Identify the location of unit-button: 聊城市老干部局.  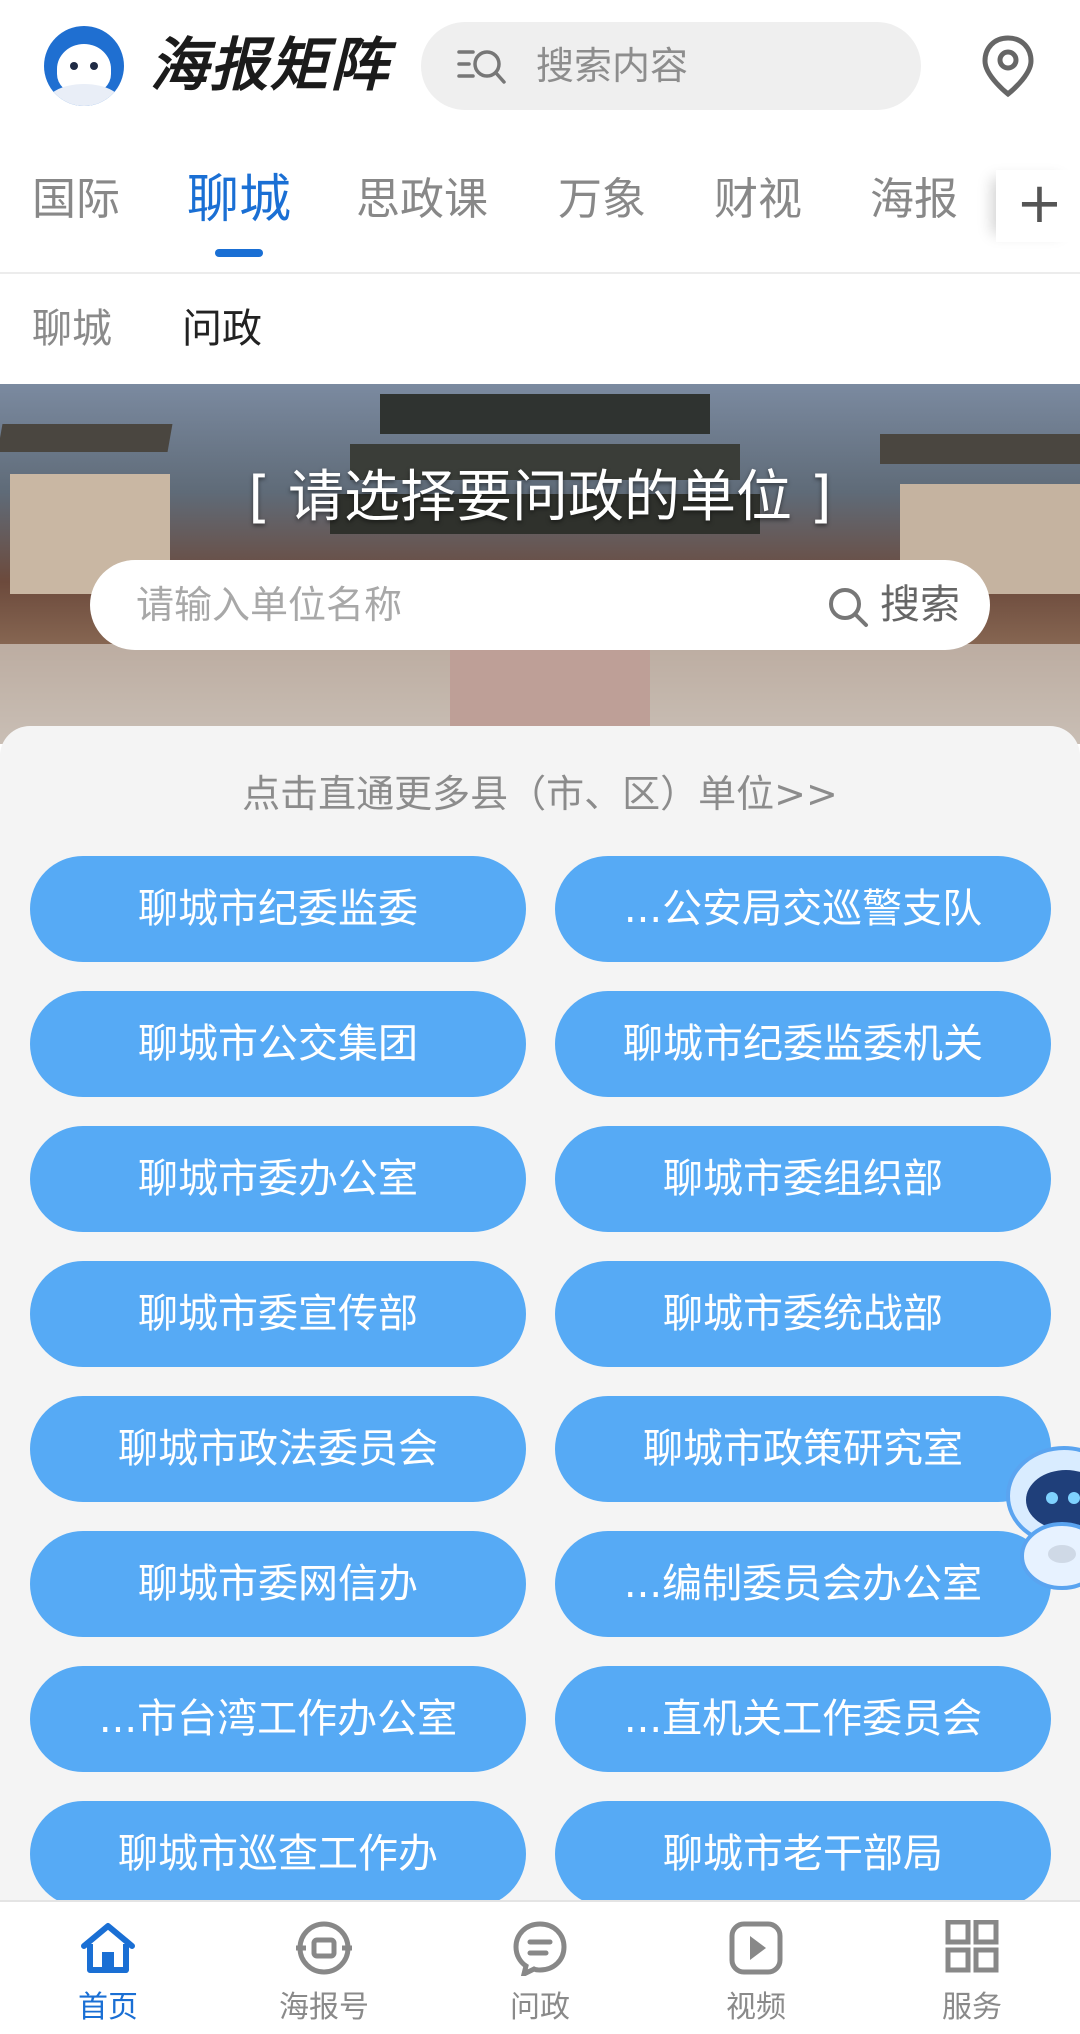
(803, 1854).